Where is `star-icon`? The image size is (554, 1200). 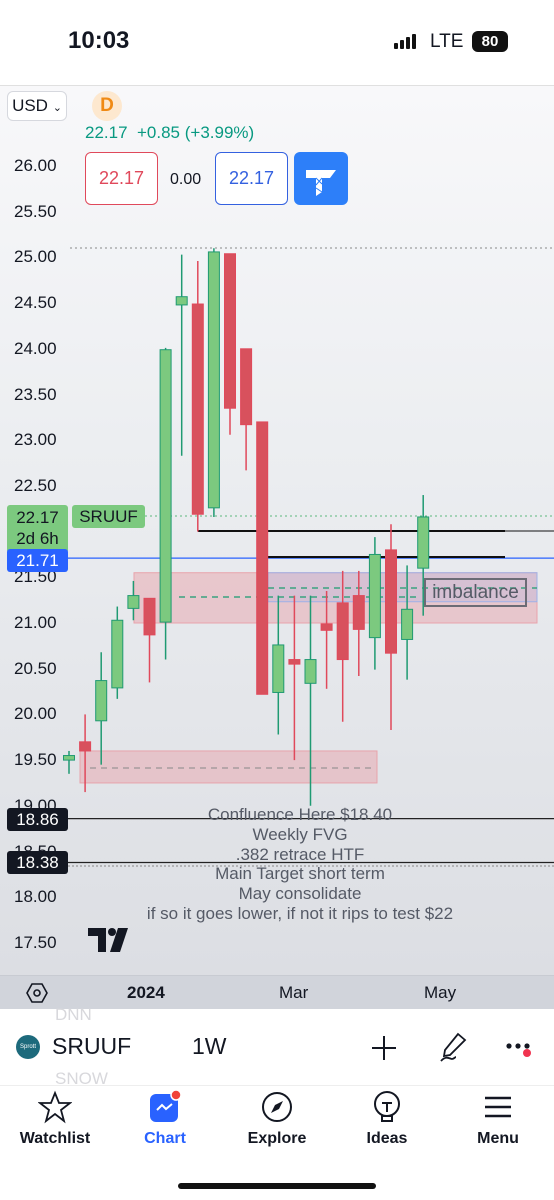 star-icon is located at coordinates (55, 1107).